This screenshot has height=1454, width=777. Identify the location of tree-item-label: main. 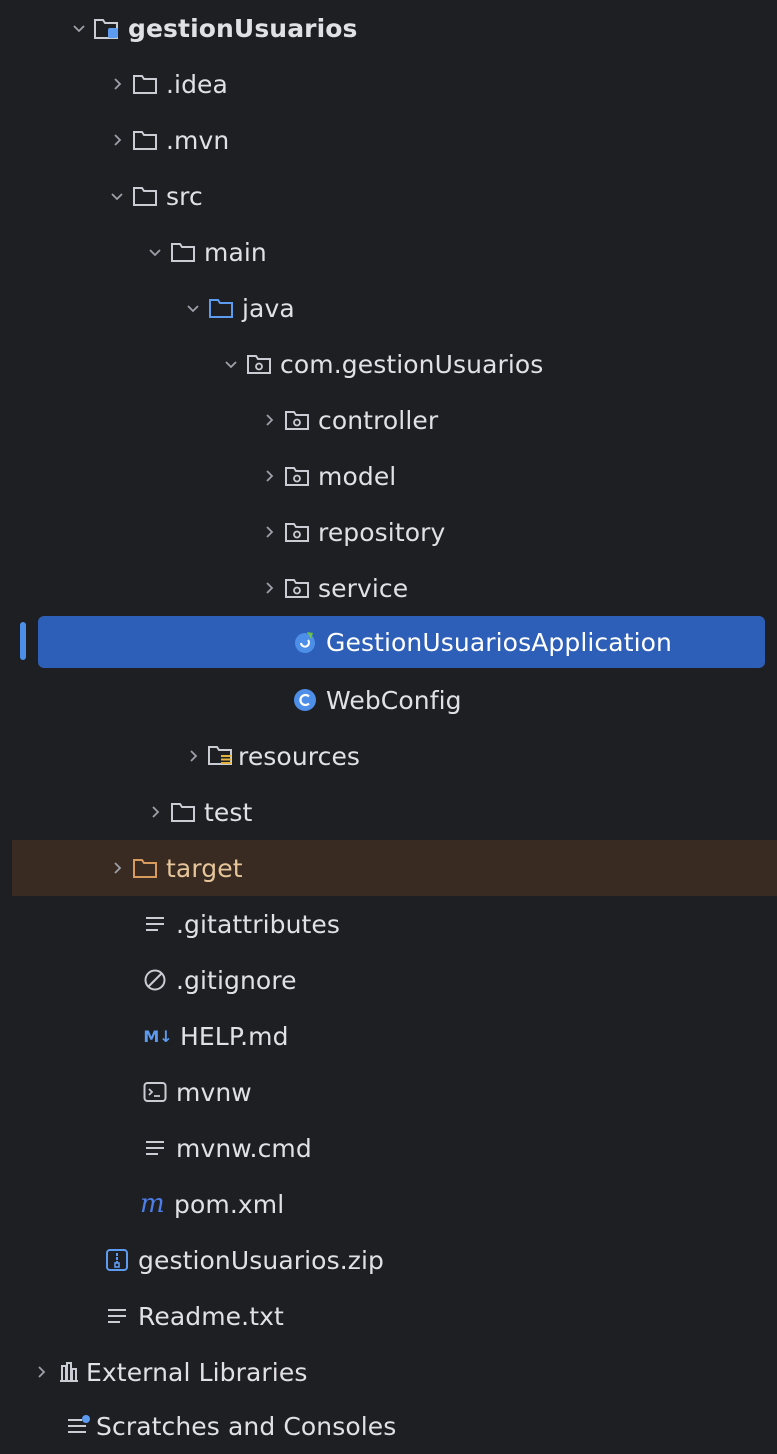
(235, 252).